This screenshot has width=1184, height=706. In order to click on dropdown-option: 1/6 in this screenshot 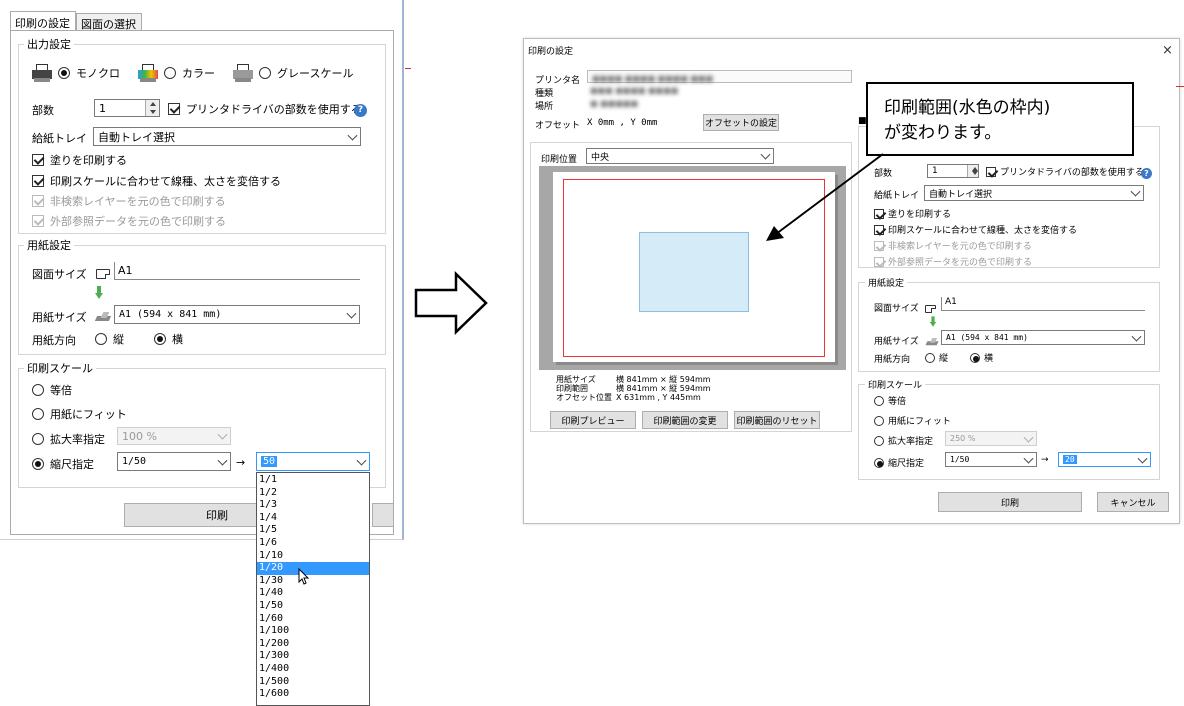, I will do `click(313, 543)`.